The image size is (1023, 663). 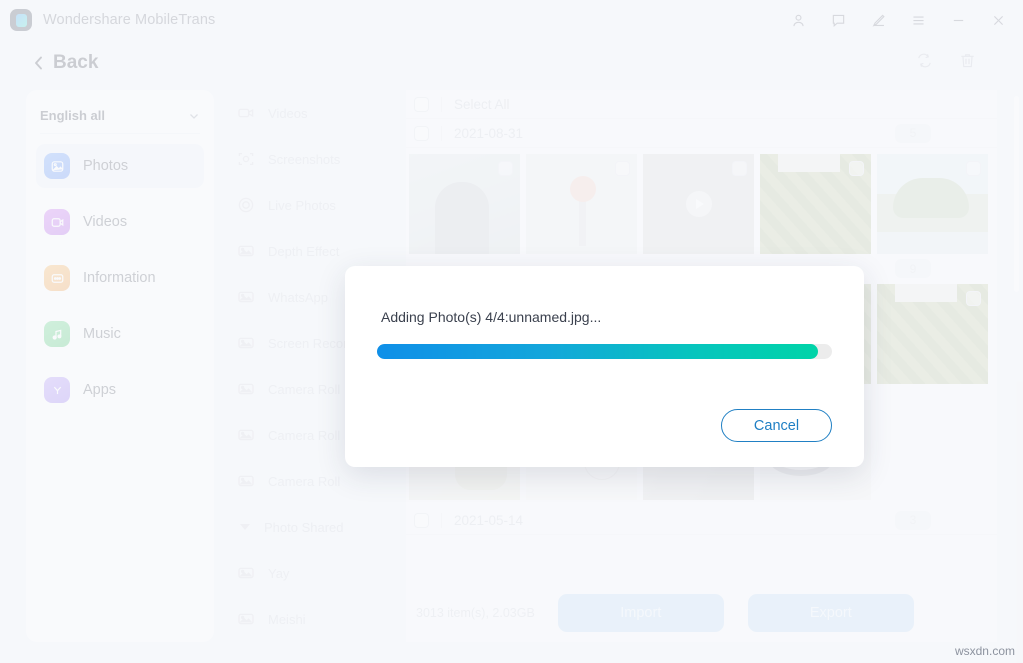 What do you see at coordinates (776, 425) in the screenshot?
I see `cancel-button: Cancel` at bounding box center [776, 425].